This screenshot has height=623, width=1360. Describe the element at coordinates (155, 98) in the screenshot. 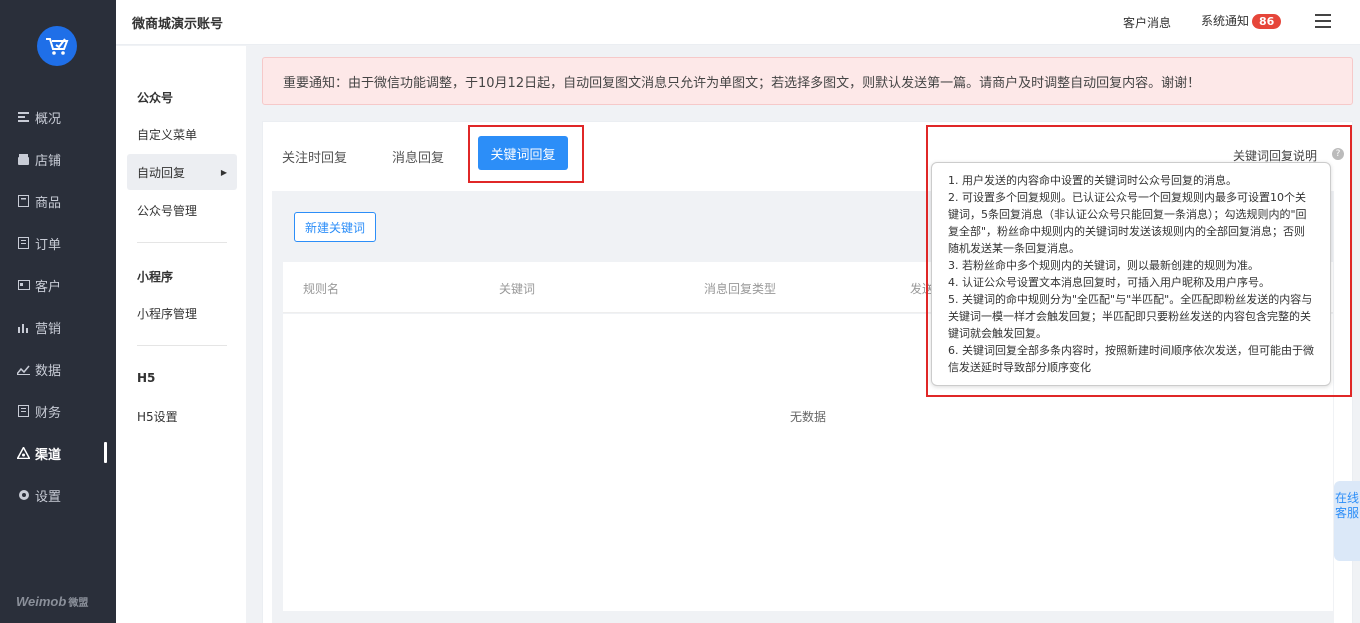

I see `subnav-group-title: 公众号` at that location.